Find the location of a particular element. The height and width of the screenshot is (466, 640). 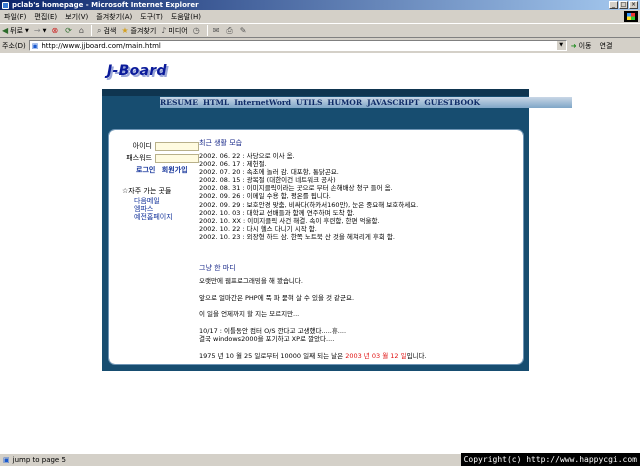

home-button: ⌂ is located at coordinates (82, 30).